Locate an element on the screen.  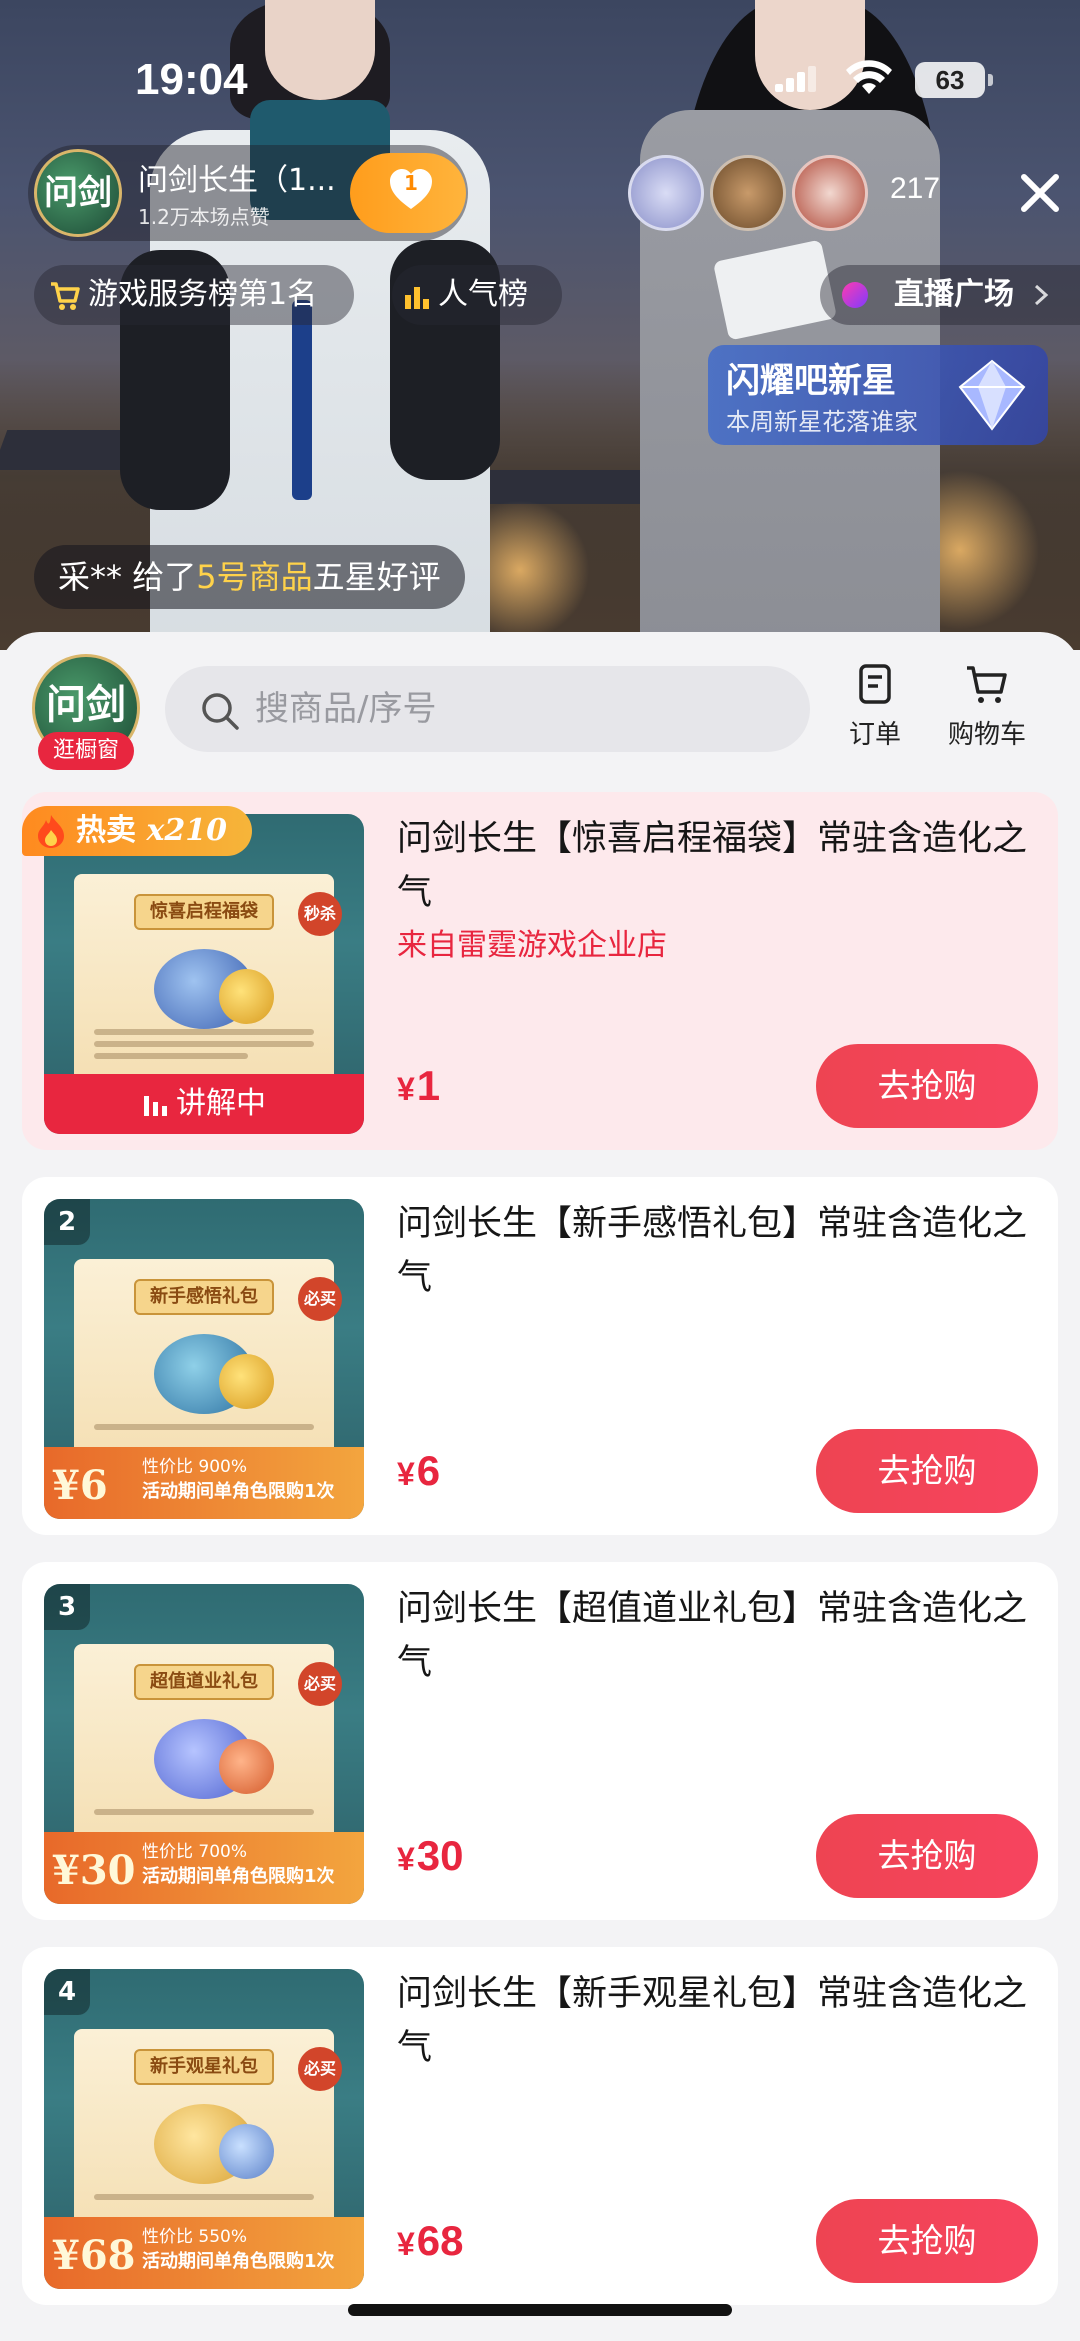
review-product: 5号商品 is located at coordinates (254, 577).